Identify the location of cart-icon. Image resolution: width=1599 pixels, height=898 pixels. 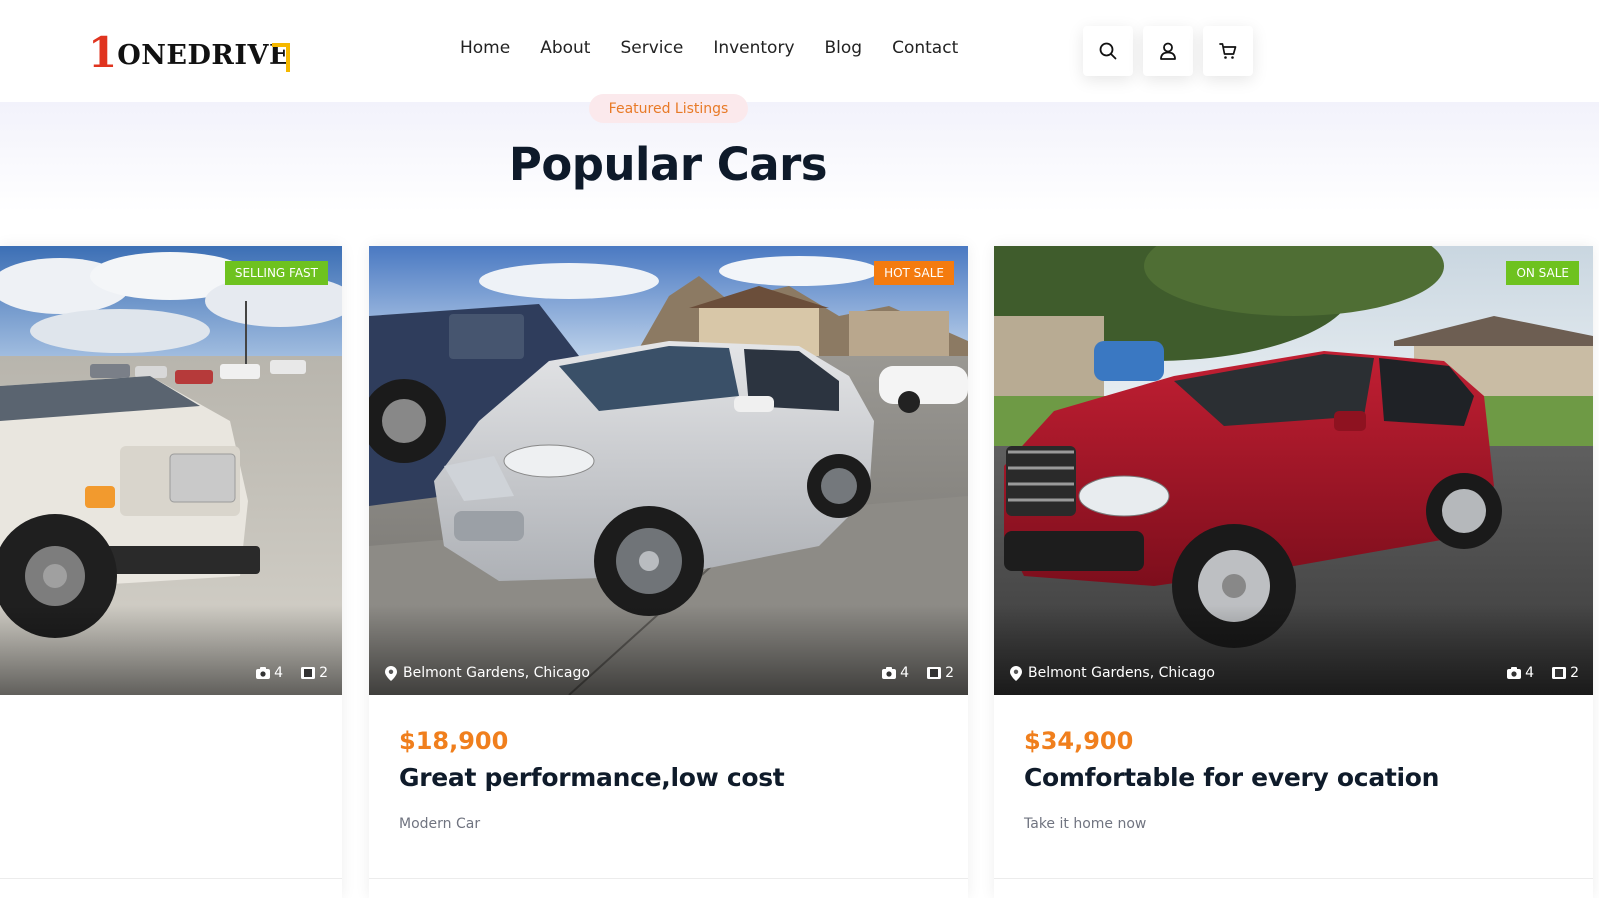
(1228, 51).